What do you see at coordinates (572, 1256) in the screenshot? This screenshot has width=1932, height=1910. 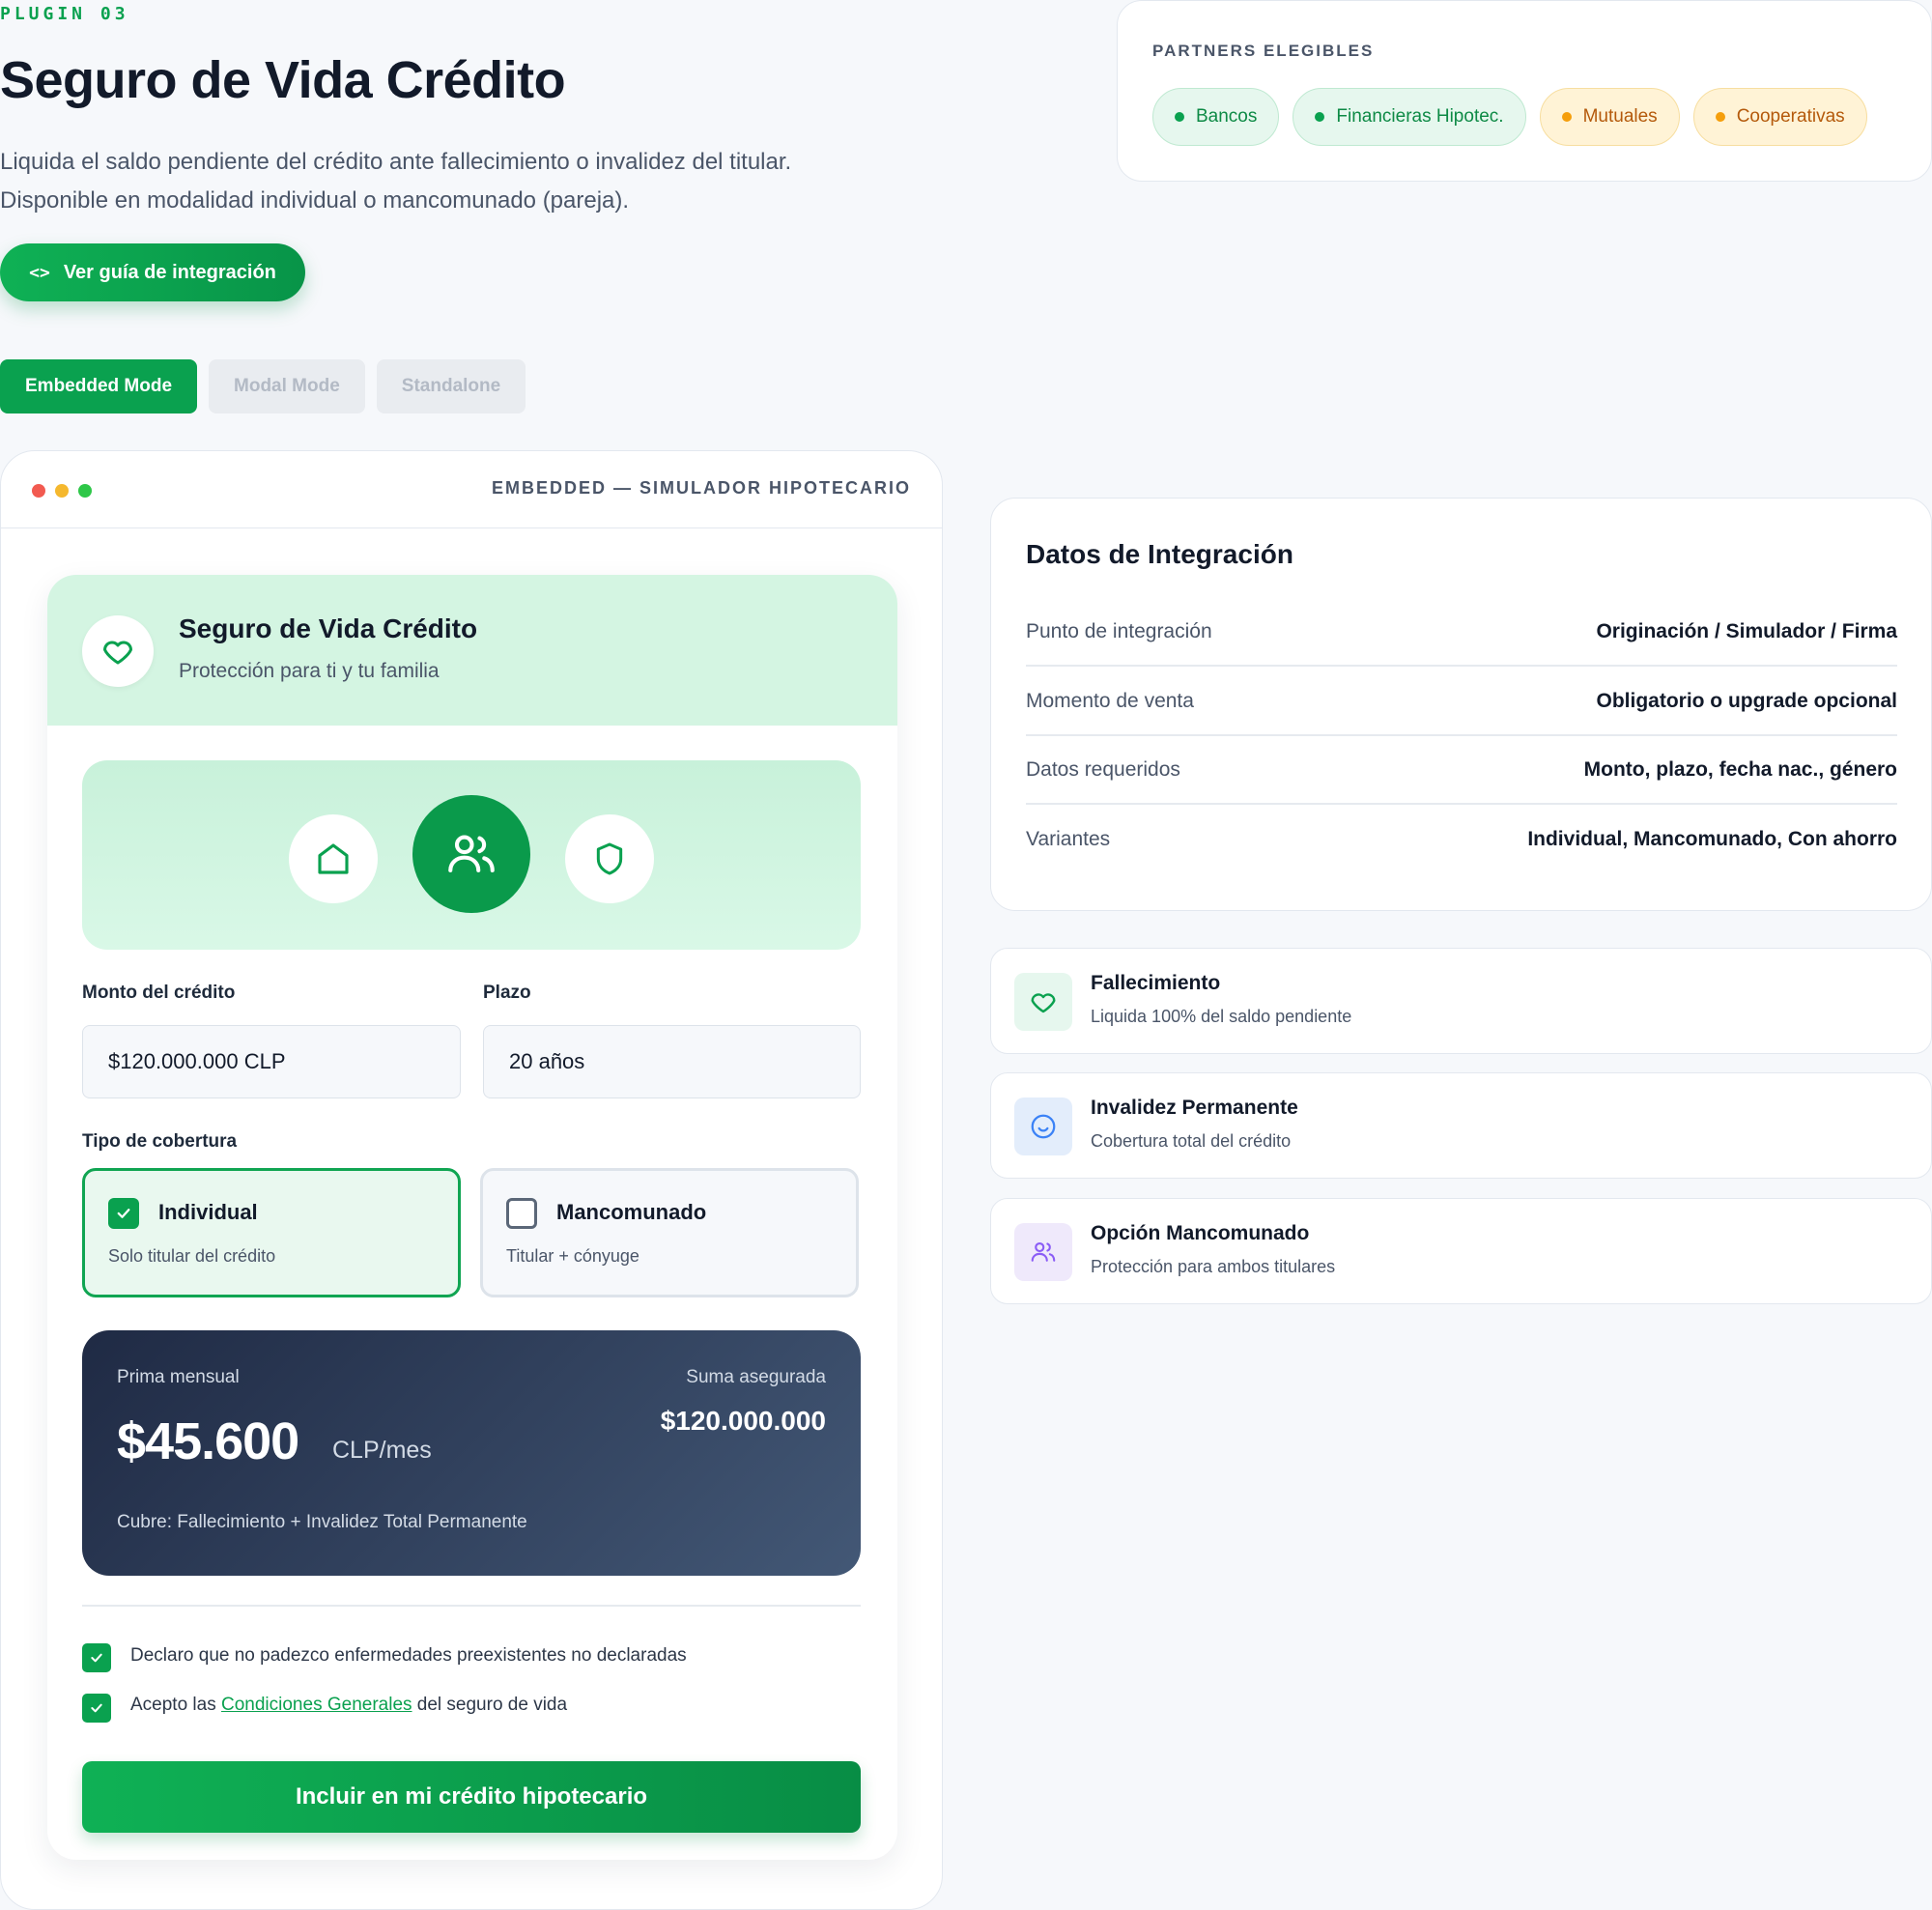 I see `option-subtitle: Titular + cónyuge` at bounding box center [572, 1256].